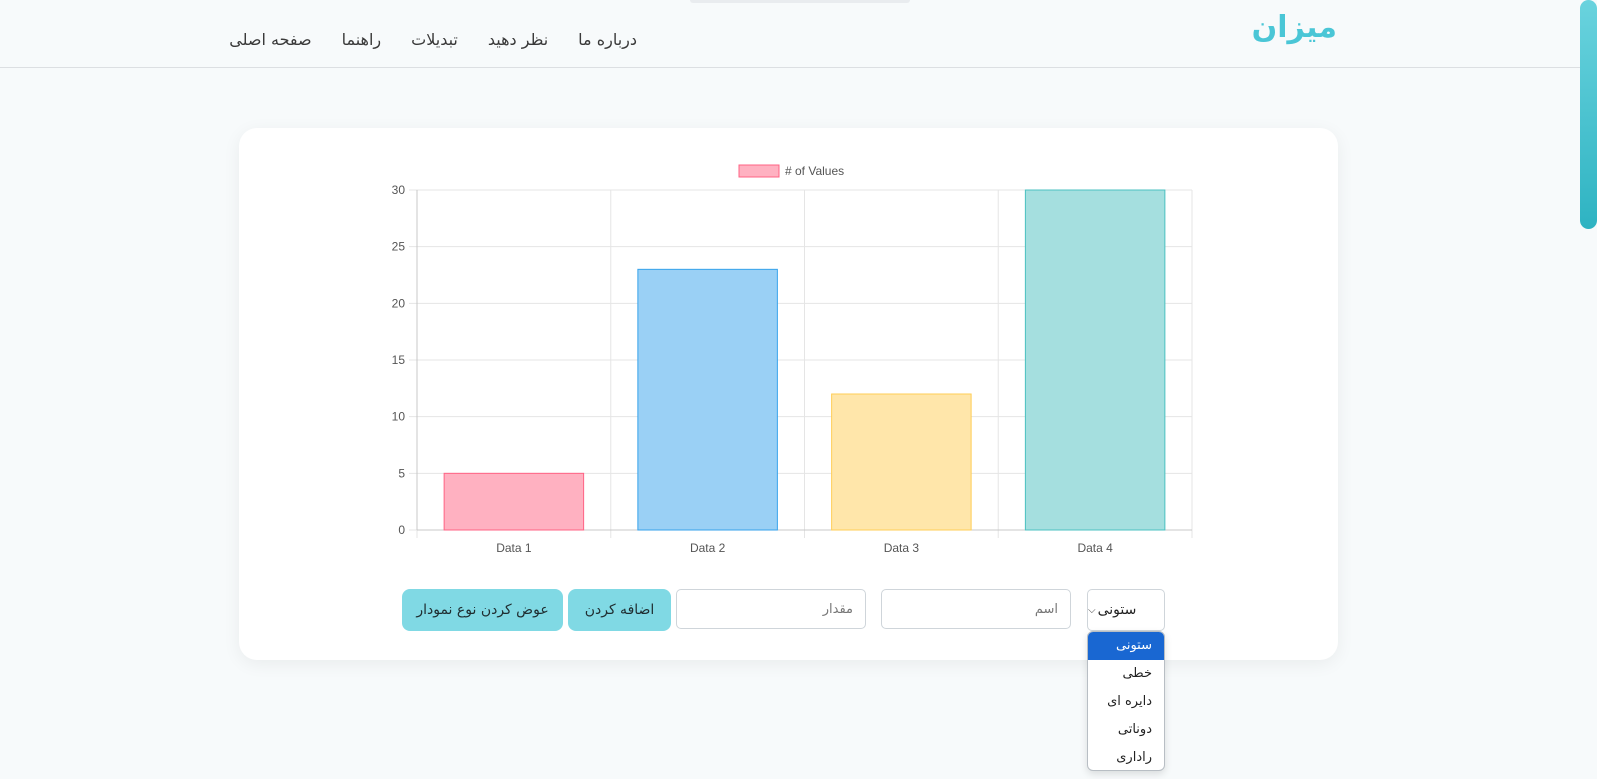 The width and height of the screenshot is (1597, 779). Describe the element at coordinates (1126, 674) in the screenshot. I see `dropdown-option-line: خطی` at that location.